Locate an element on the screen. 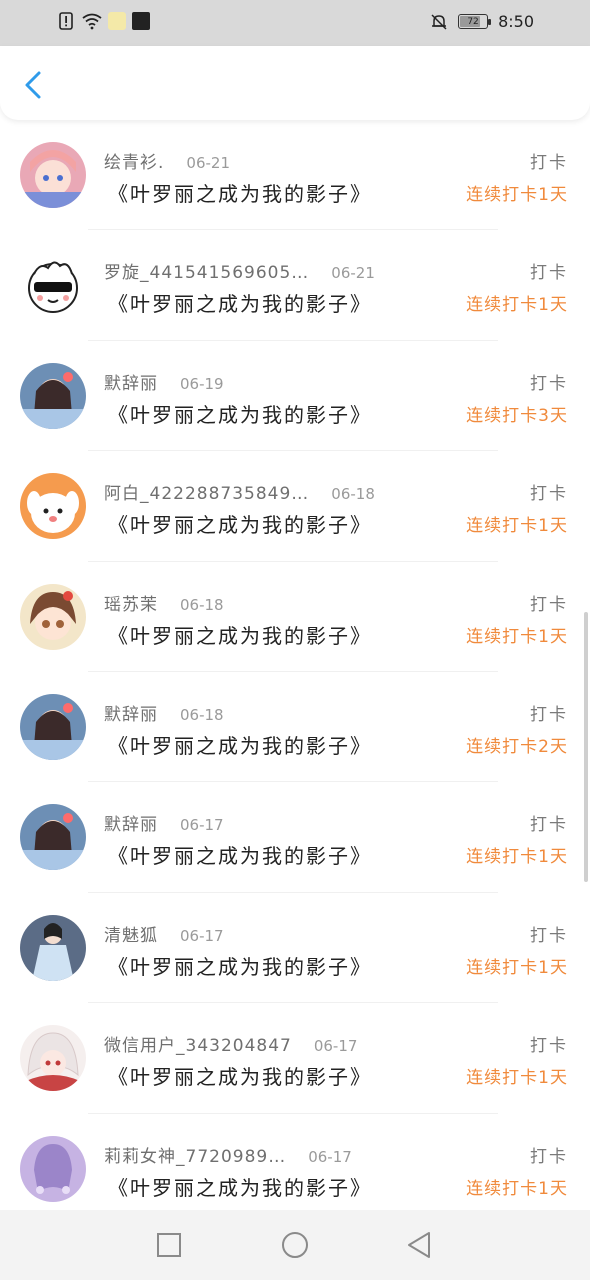 The height and width of the screenshot is (1280, 590). checkin-date: 06-19 is located at coordinates (202, 383).